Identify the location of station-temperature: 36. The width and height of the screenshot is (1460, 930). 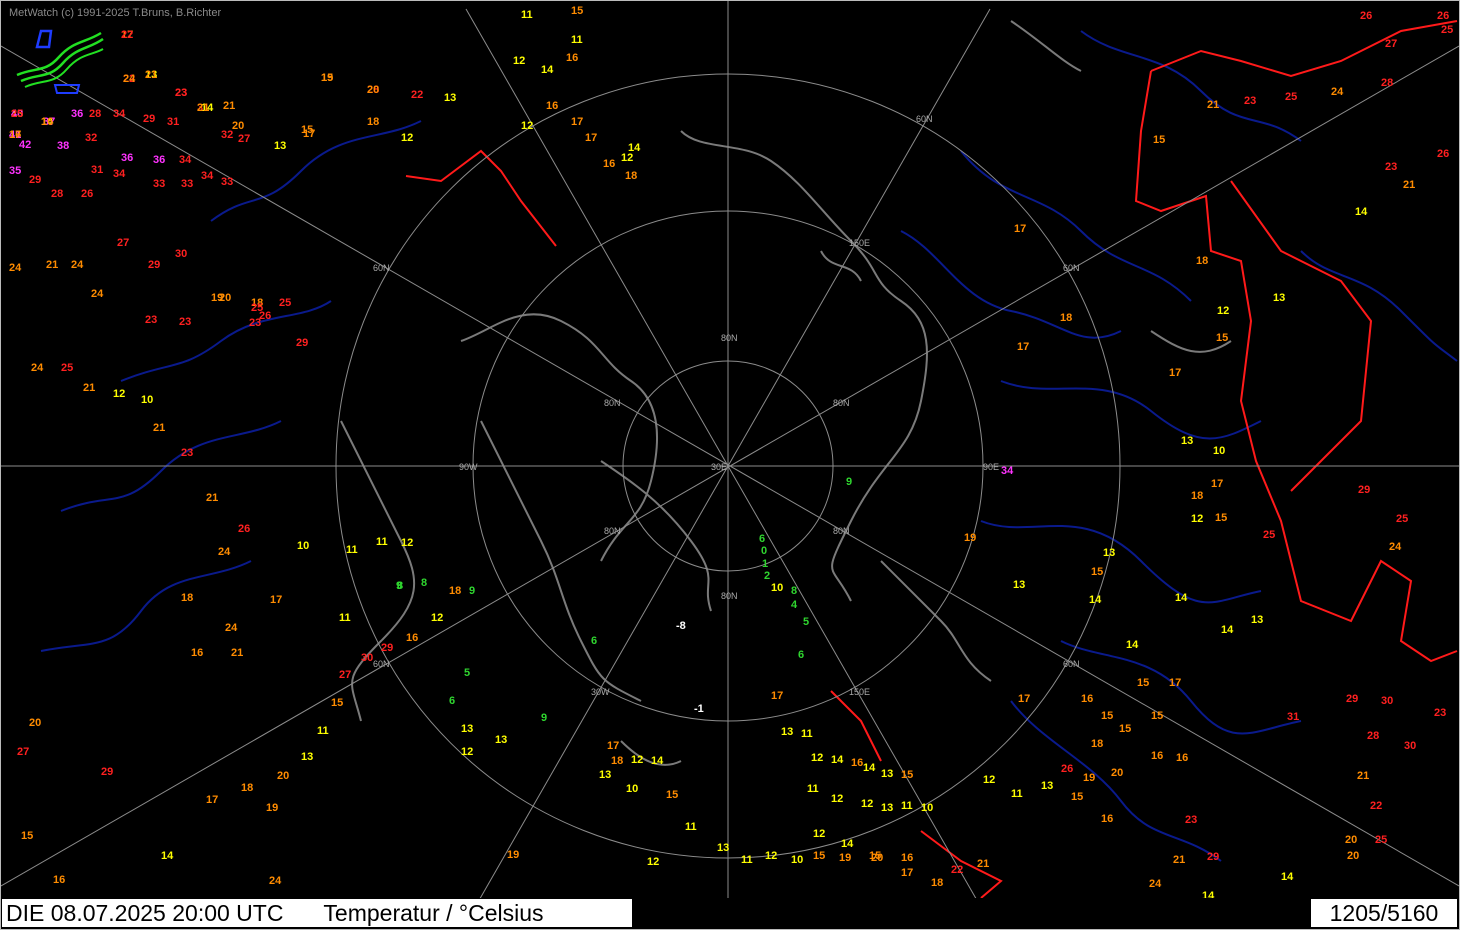
(127, 158).